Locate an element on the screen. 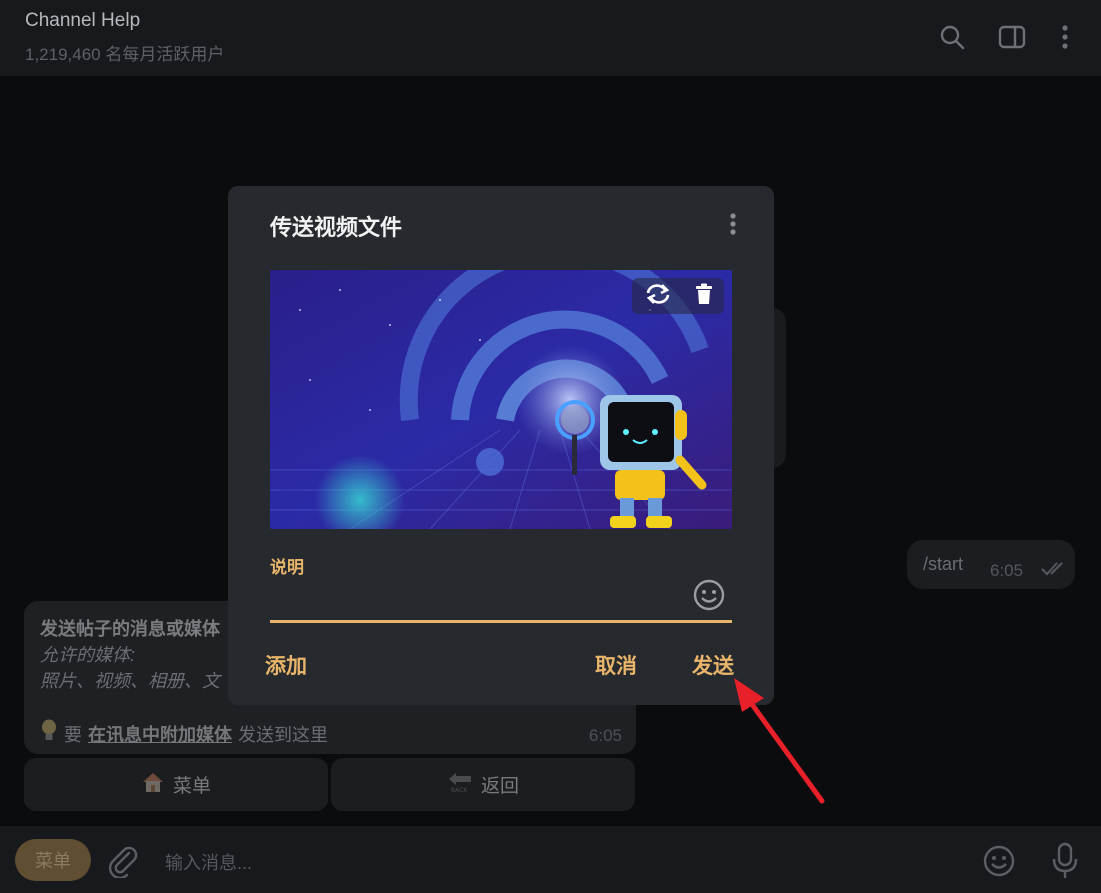  search-icon is located at coordinates (952, 37).